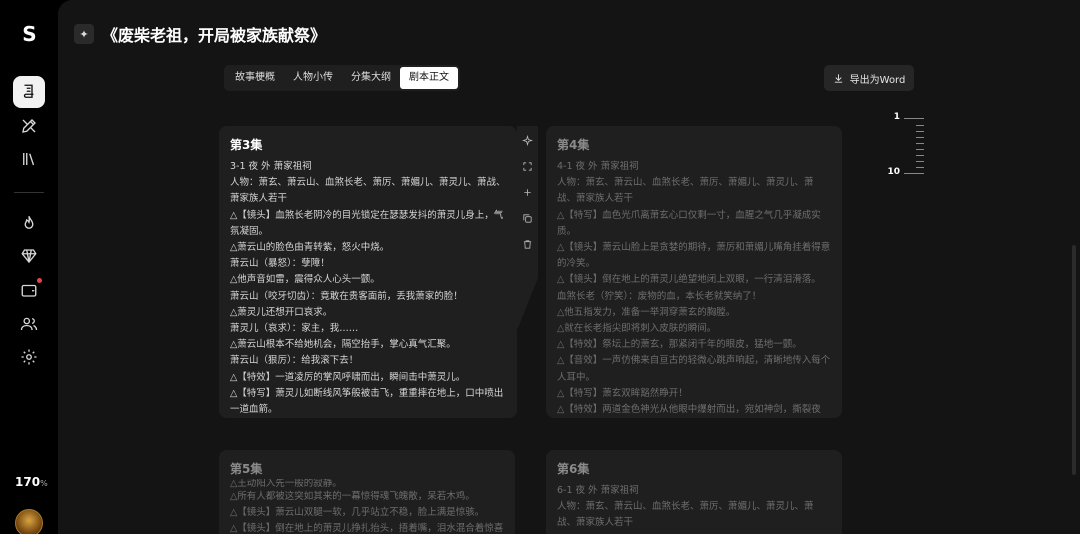 The image size is (1080, 534). I want to click on sidebar-item-wallet, so click(29, 290).